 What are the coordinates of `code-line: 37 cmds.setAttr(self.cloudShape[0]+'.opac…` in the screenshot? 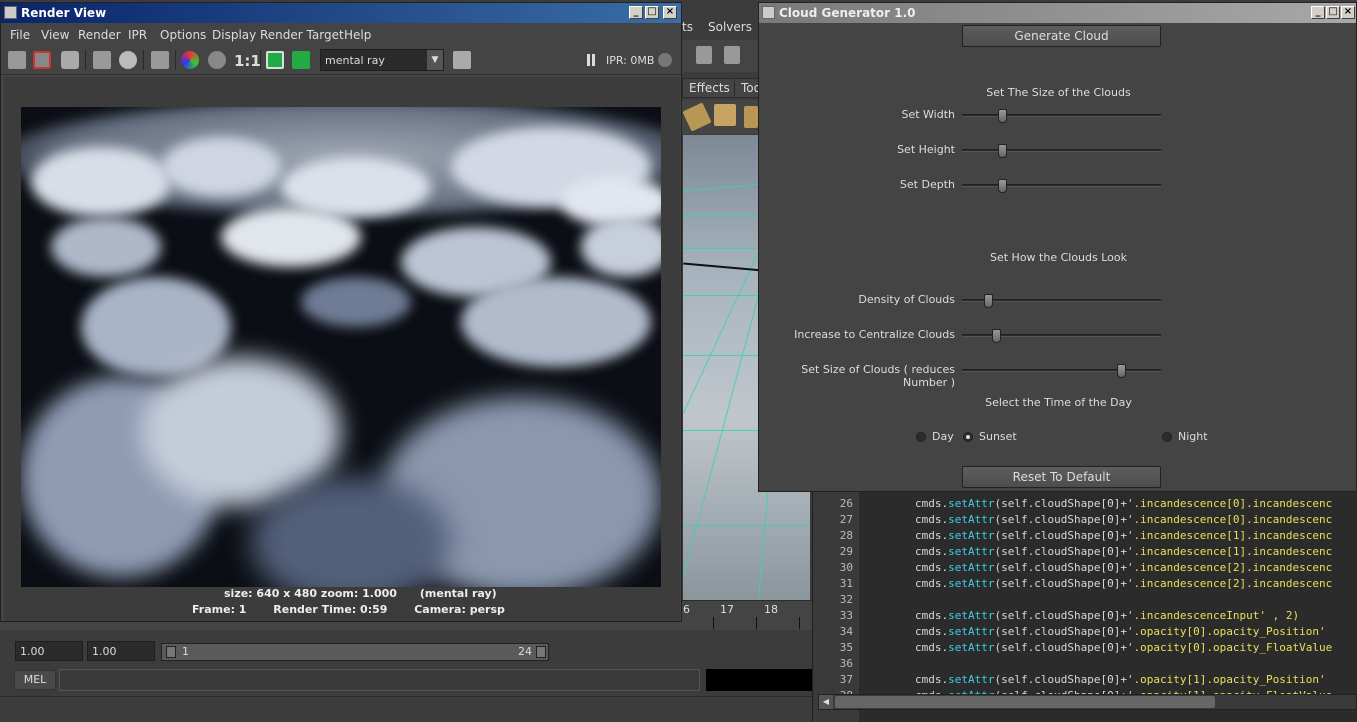 It's located at (1085, 681).